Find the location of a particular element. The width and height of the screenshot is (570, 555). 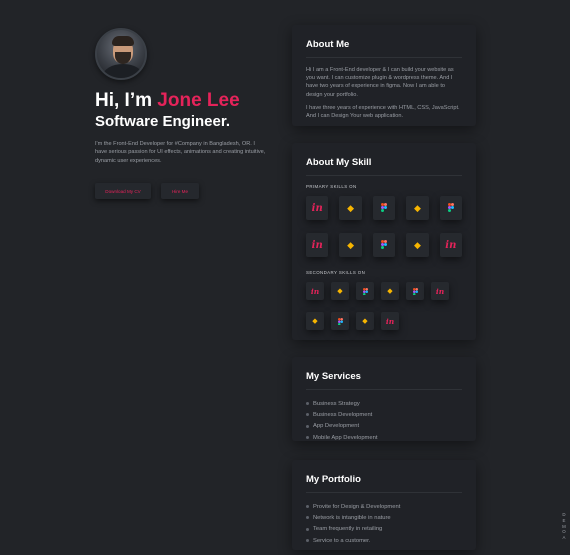

avatar is located at coordinates (121, 54).